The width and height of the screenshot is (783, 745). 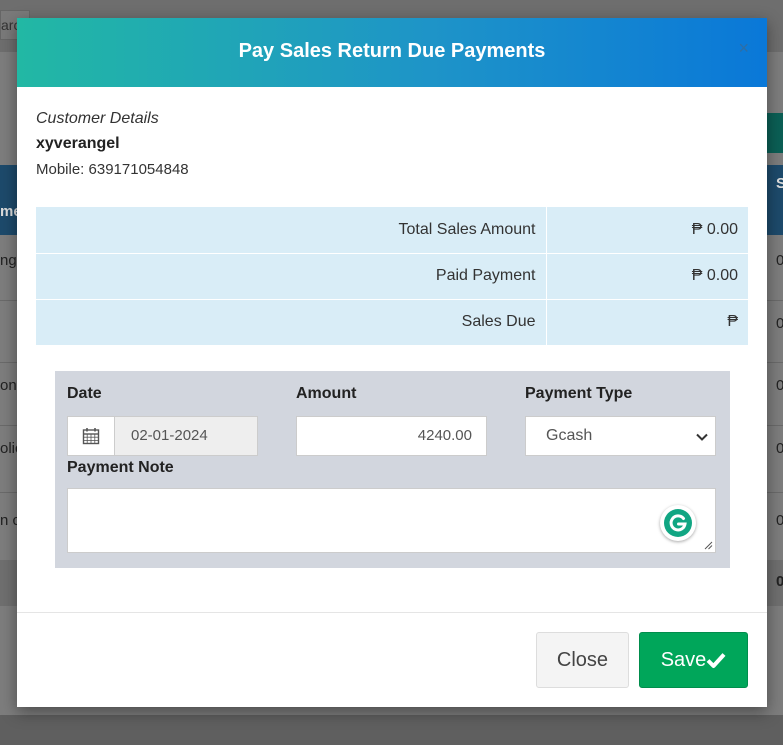 I want to click on grammarly-icon, so click(x=678, y=523).